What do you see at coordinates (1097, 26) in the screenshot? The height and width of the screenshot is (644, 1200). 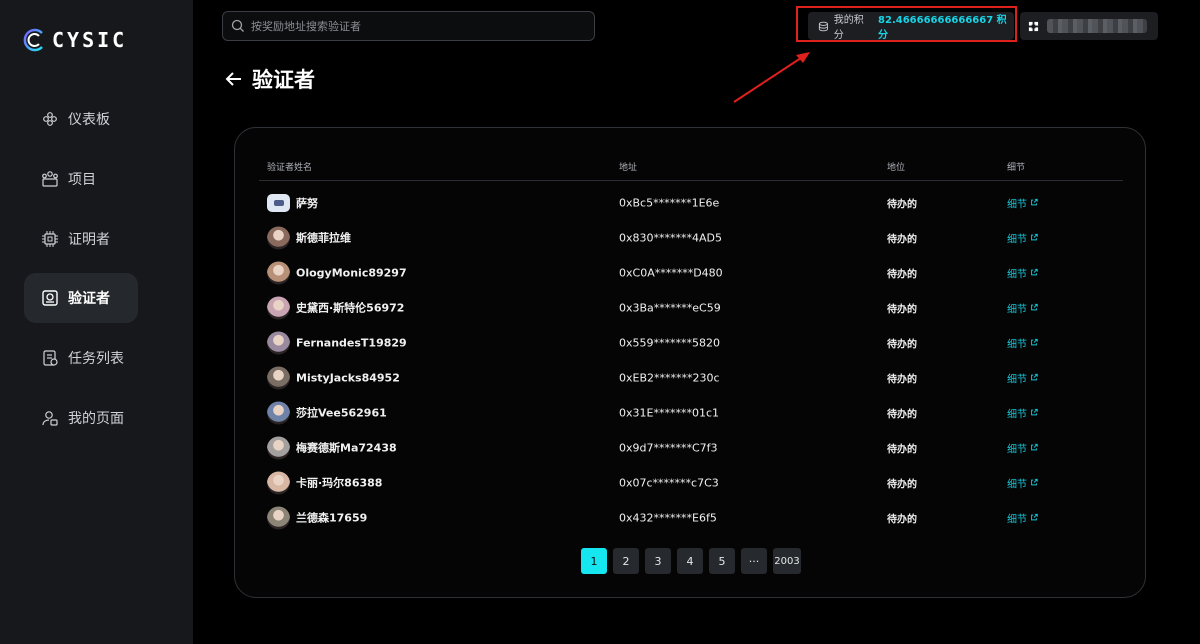 I see `wallet-address-redacted` at bounding box center [1097, 26].